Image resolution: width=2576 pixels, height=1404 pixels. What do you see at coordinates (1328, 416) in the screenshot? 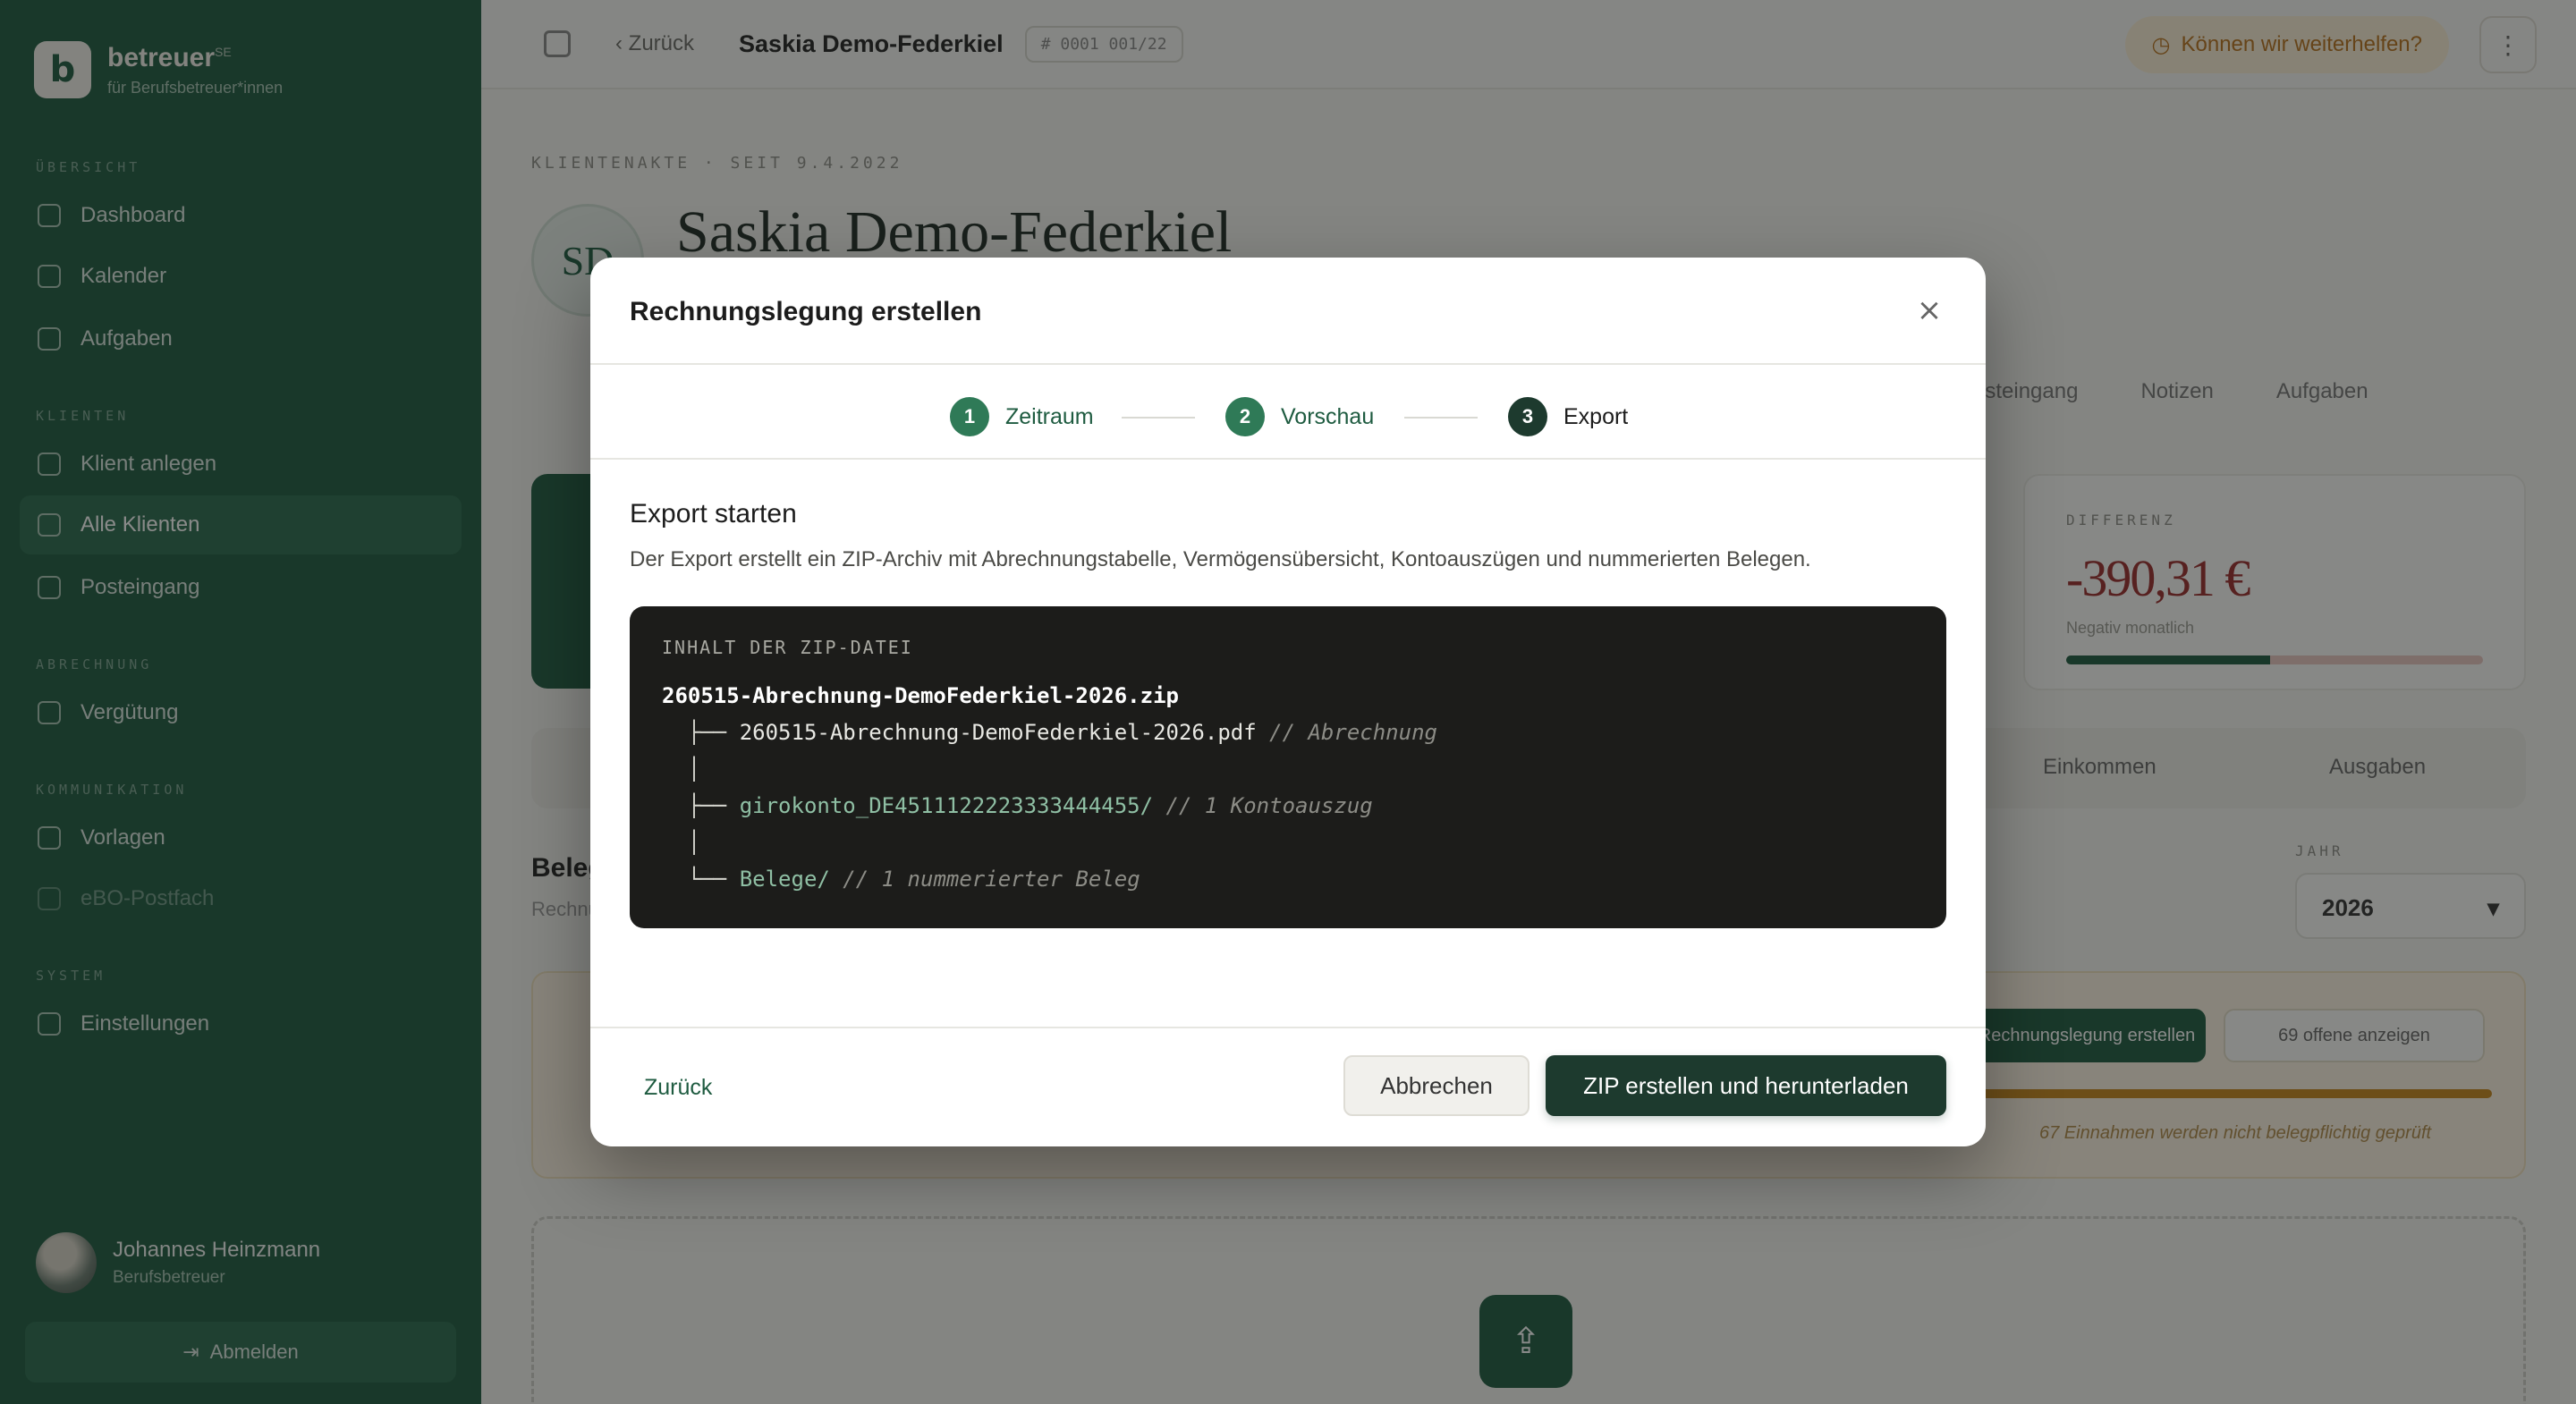
I see `step-label: Vorschau` at bounding box center [1328, 416].